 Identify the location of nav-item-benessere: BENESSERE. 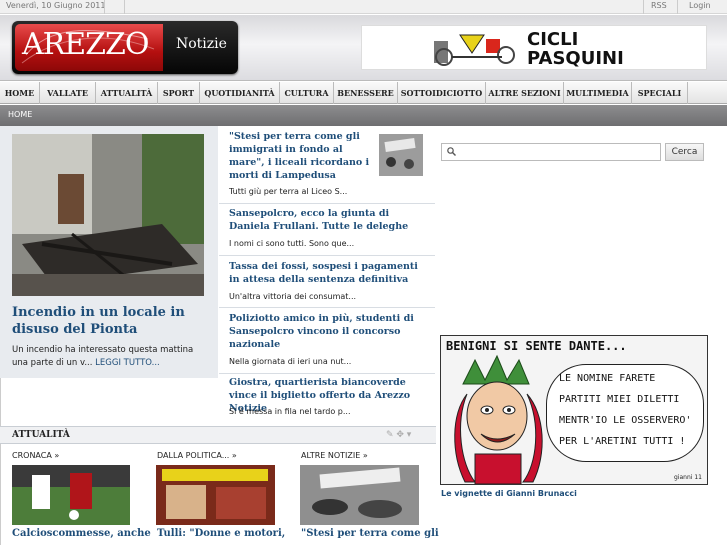
(366, 93).